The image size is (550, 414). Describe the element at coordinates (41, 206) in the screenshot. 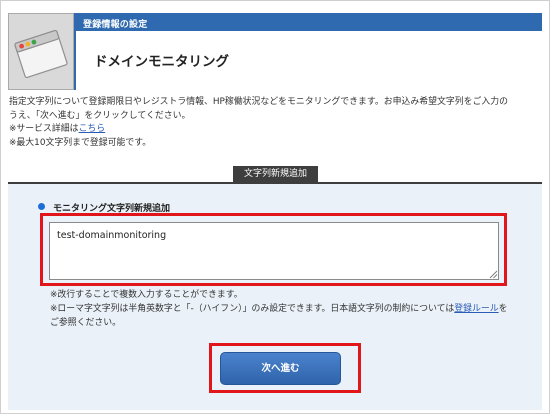

I see `bullet-icon` at that location.